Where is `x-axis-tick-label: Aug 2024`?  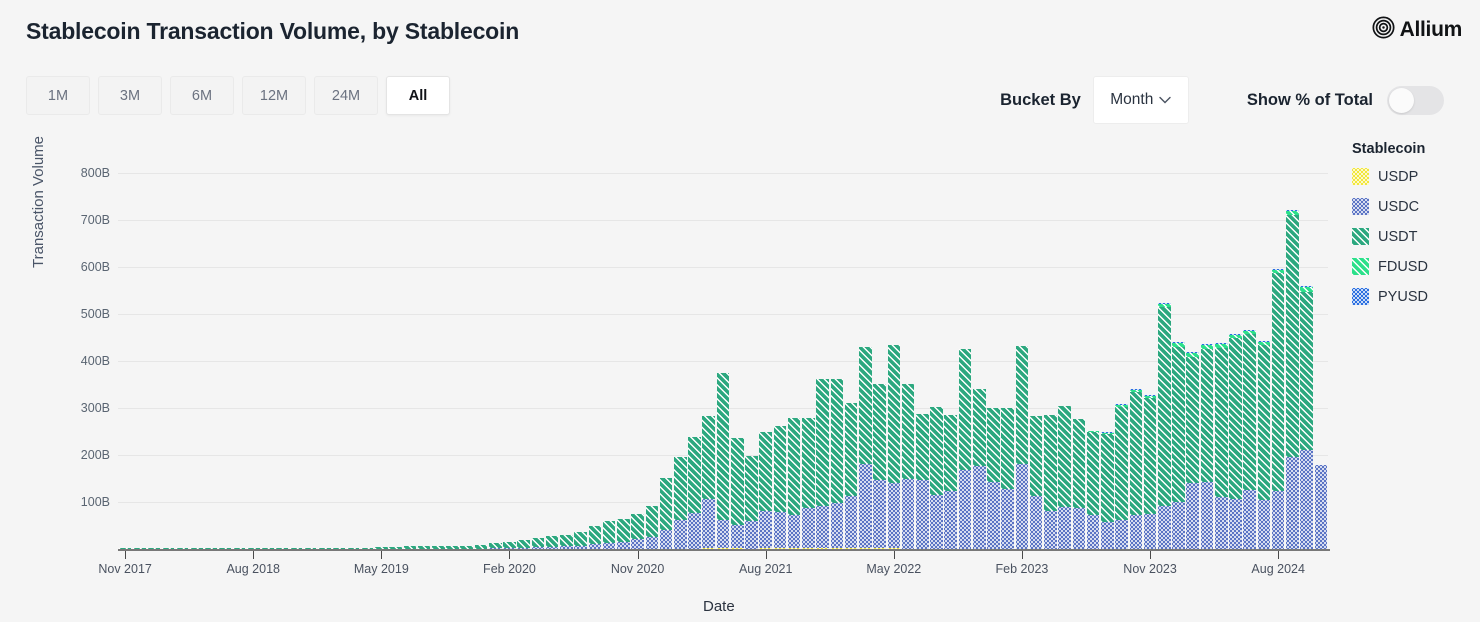
x-axis-tick-label: Aug 2024 is located at coordinates (1278, 569).